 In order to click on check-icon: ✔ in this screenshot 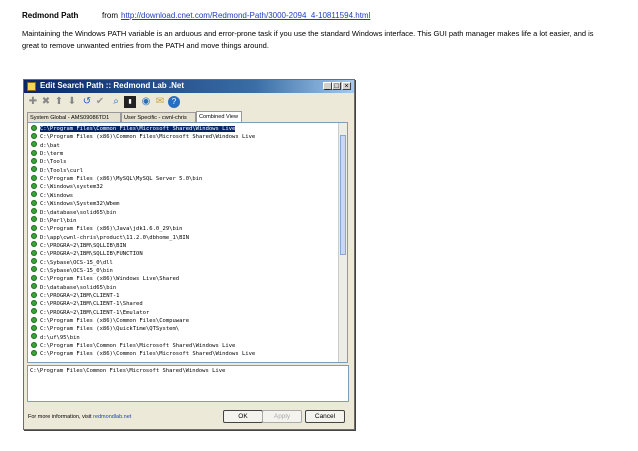, I will do `click(100, 102)`.